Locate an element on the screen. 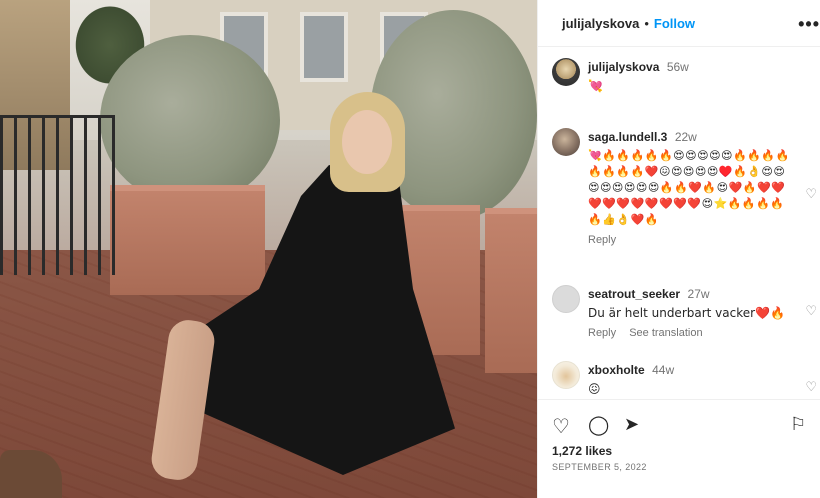 This screenshot has width=820, height=498. comment-time: 27w is located at coordinates (699, 294).